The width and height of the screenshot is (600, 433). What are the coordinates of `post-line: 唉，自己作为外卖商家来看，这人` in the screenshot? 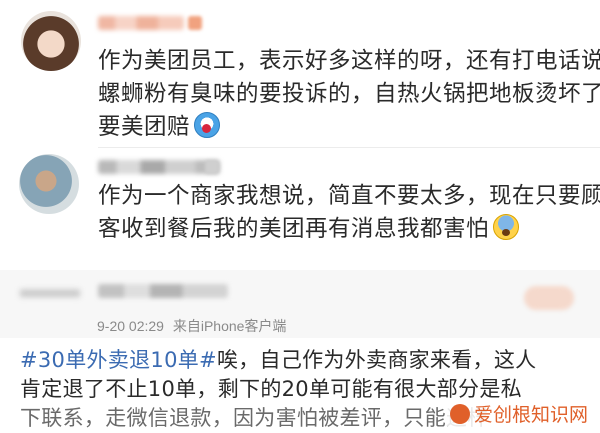 It's located at (376, 360).